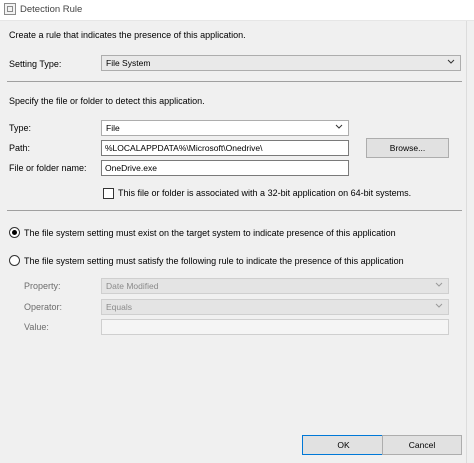 The height and width of the screenshot is (463, 474). What do you see at coordinates (113, 128) in the screenshot?
I see `type-value: File` at bounding box center [113, 128].